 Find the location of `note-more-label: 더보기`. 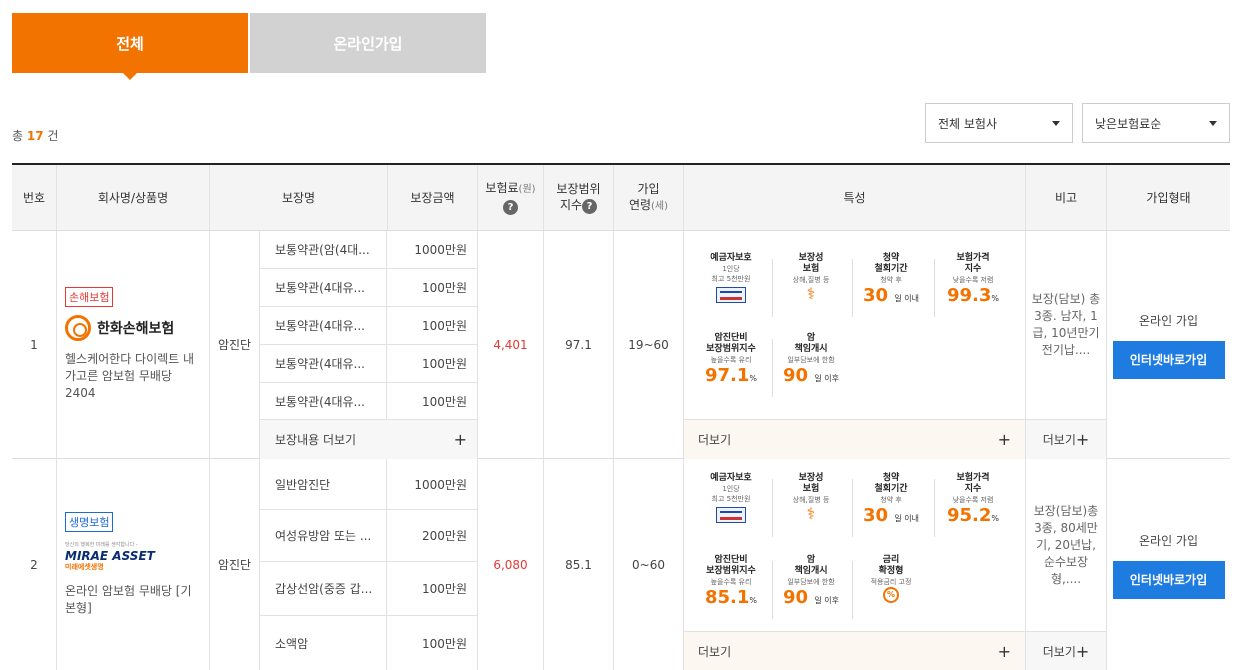

note-more-label: 더보기 is located at coordinates (1059, 440).